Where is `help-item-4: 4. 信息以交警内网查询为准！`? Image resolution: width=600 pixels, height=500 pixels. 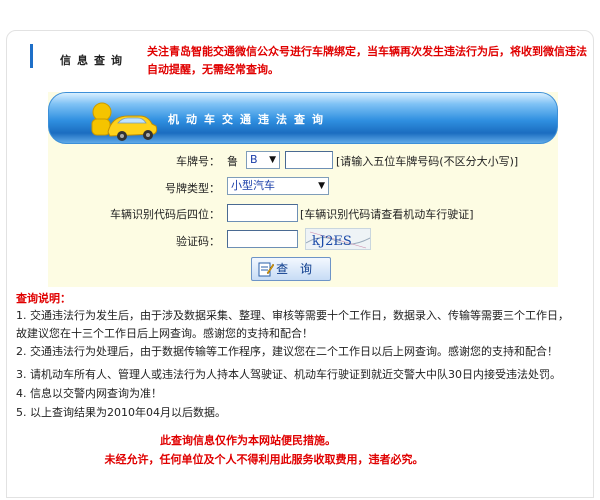
help-item-4: 4. 信息以交警内网查询为准！ is located at coordinates (89, 393).